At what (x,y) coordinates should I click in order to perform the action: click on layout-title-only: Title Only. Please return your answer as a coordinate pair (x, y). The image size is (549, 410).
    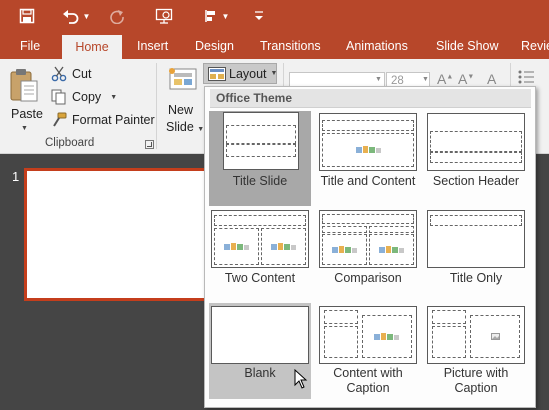
    Looking at the image, I should click on (476, 255).